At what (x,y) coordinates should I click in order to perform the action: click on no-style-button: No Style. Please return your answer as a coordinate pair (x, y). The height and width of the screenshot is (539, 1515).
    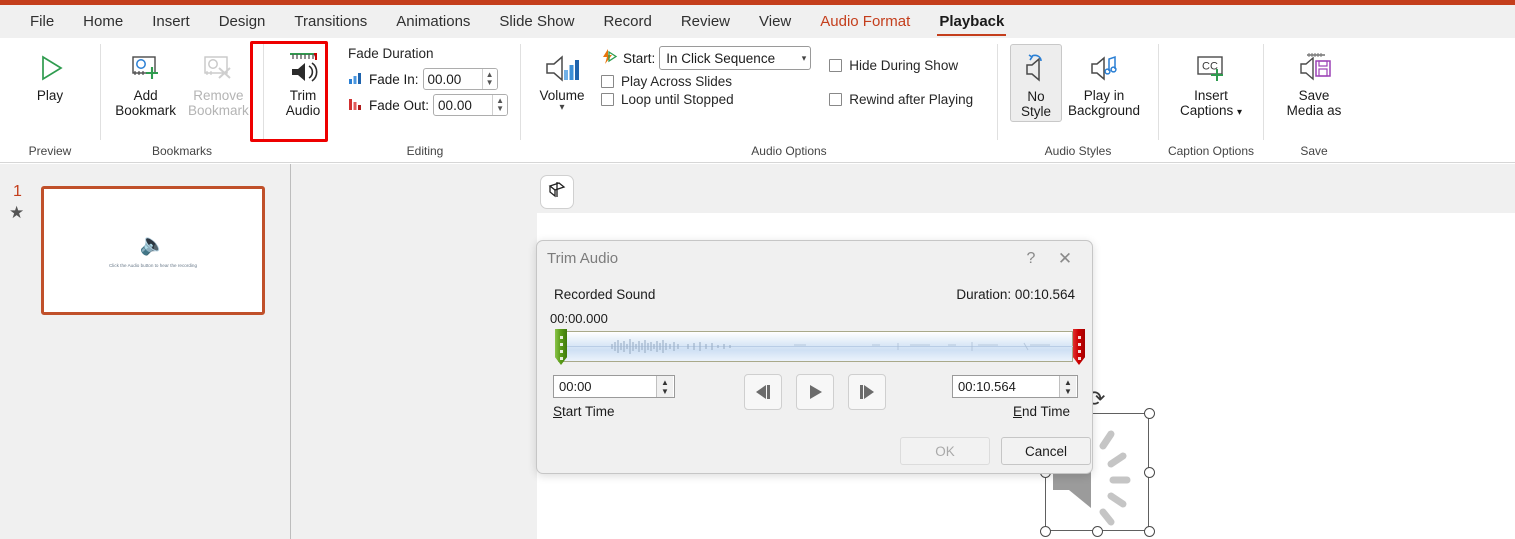
    Looking at the image, I should click on (1035, 83).